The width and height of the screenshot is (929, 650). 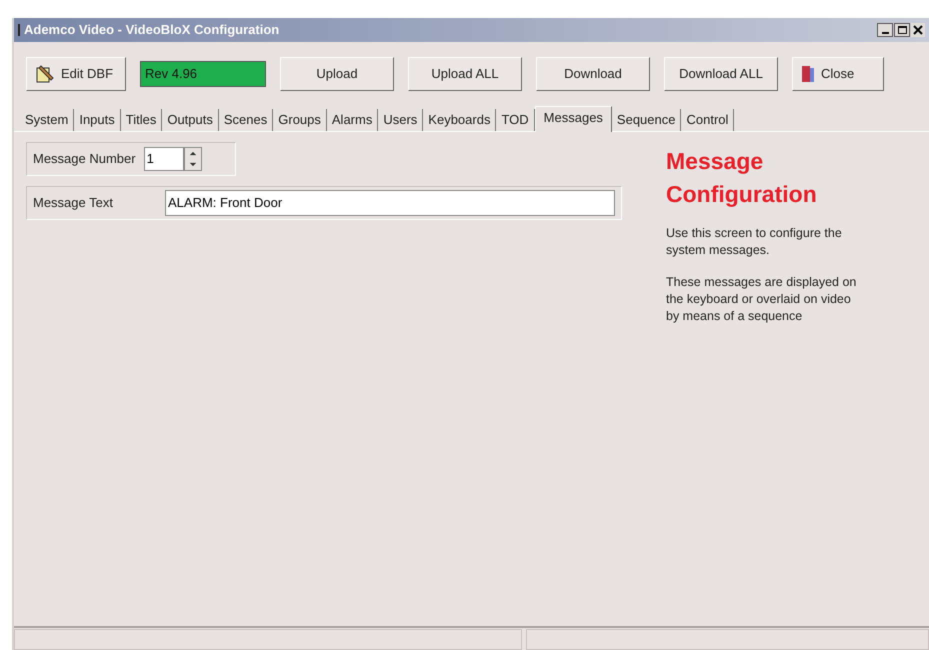 I want to click on close-button: Close, so click(x=838, y=74).